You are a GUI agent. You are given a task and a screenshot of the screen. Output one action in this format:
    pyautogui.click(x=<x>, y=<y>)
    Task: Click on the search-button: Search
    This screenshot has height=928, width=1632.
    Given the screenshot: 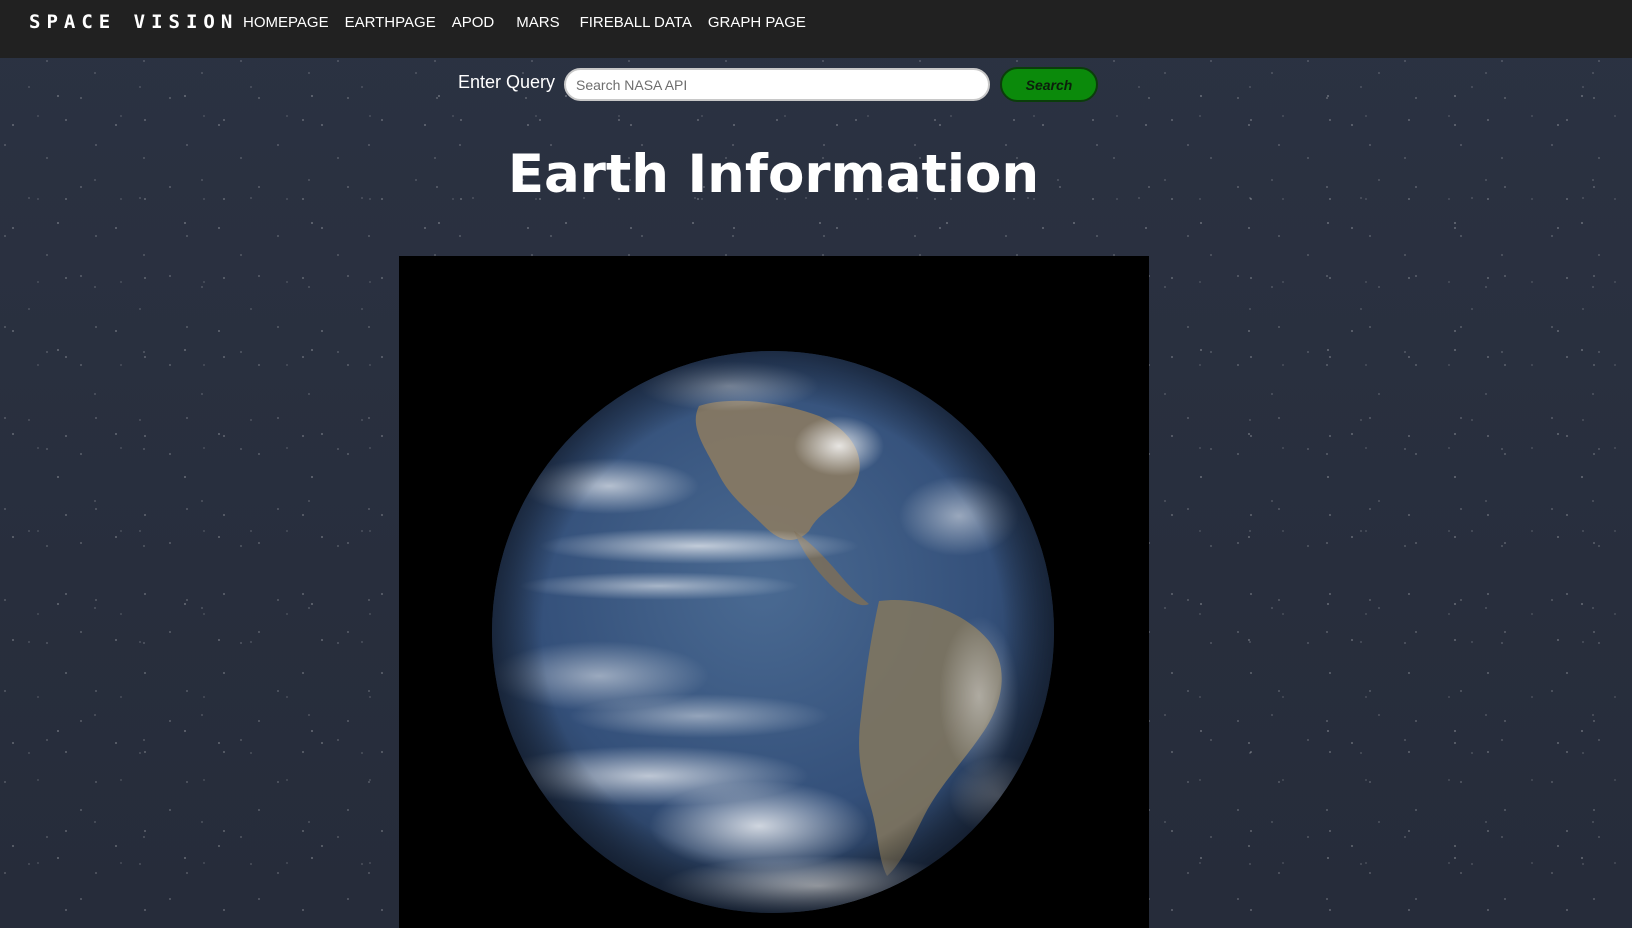 What is the action you would take?
    pyautogui.click(x=1049, y=84)
    